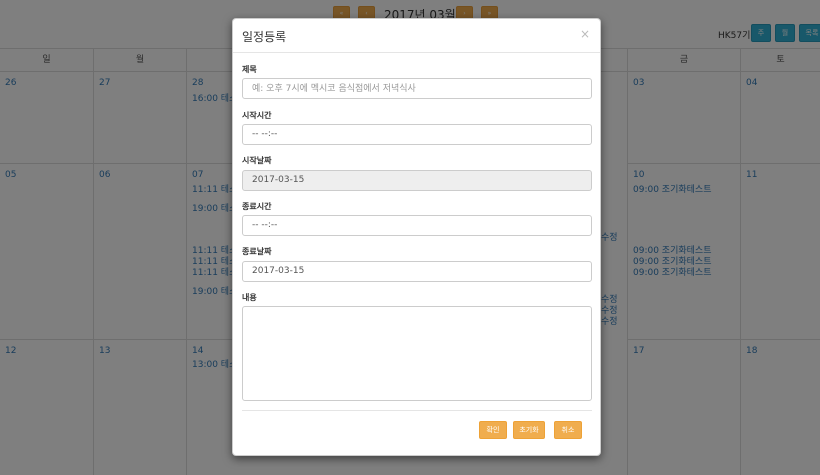 This screenshot has width=820, height=475. Describe the element at coordinates (264, 37) in the screenshot. I see `modal-title: 일정등록` at that location.